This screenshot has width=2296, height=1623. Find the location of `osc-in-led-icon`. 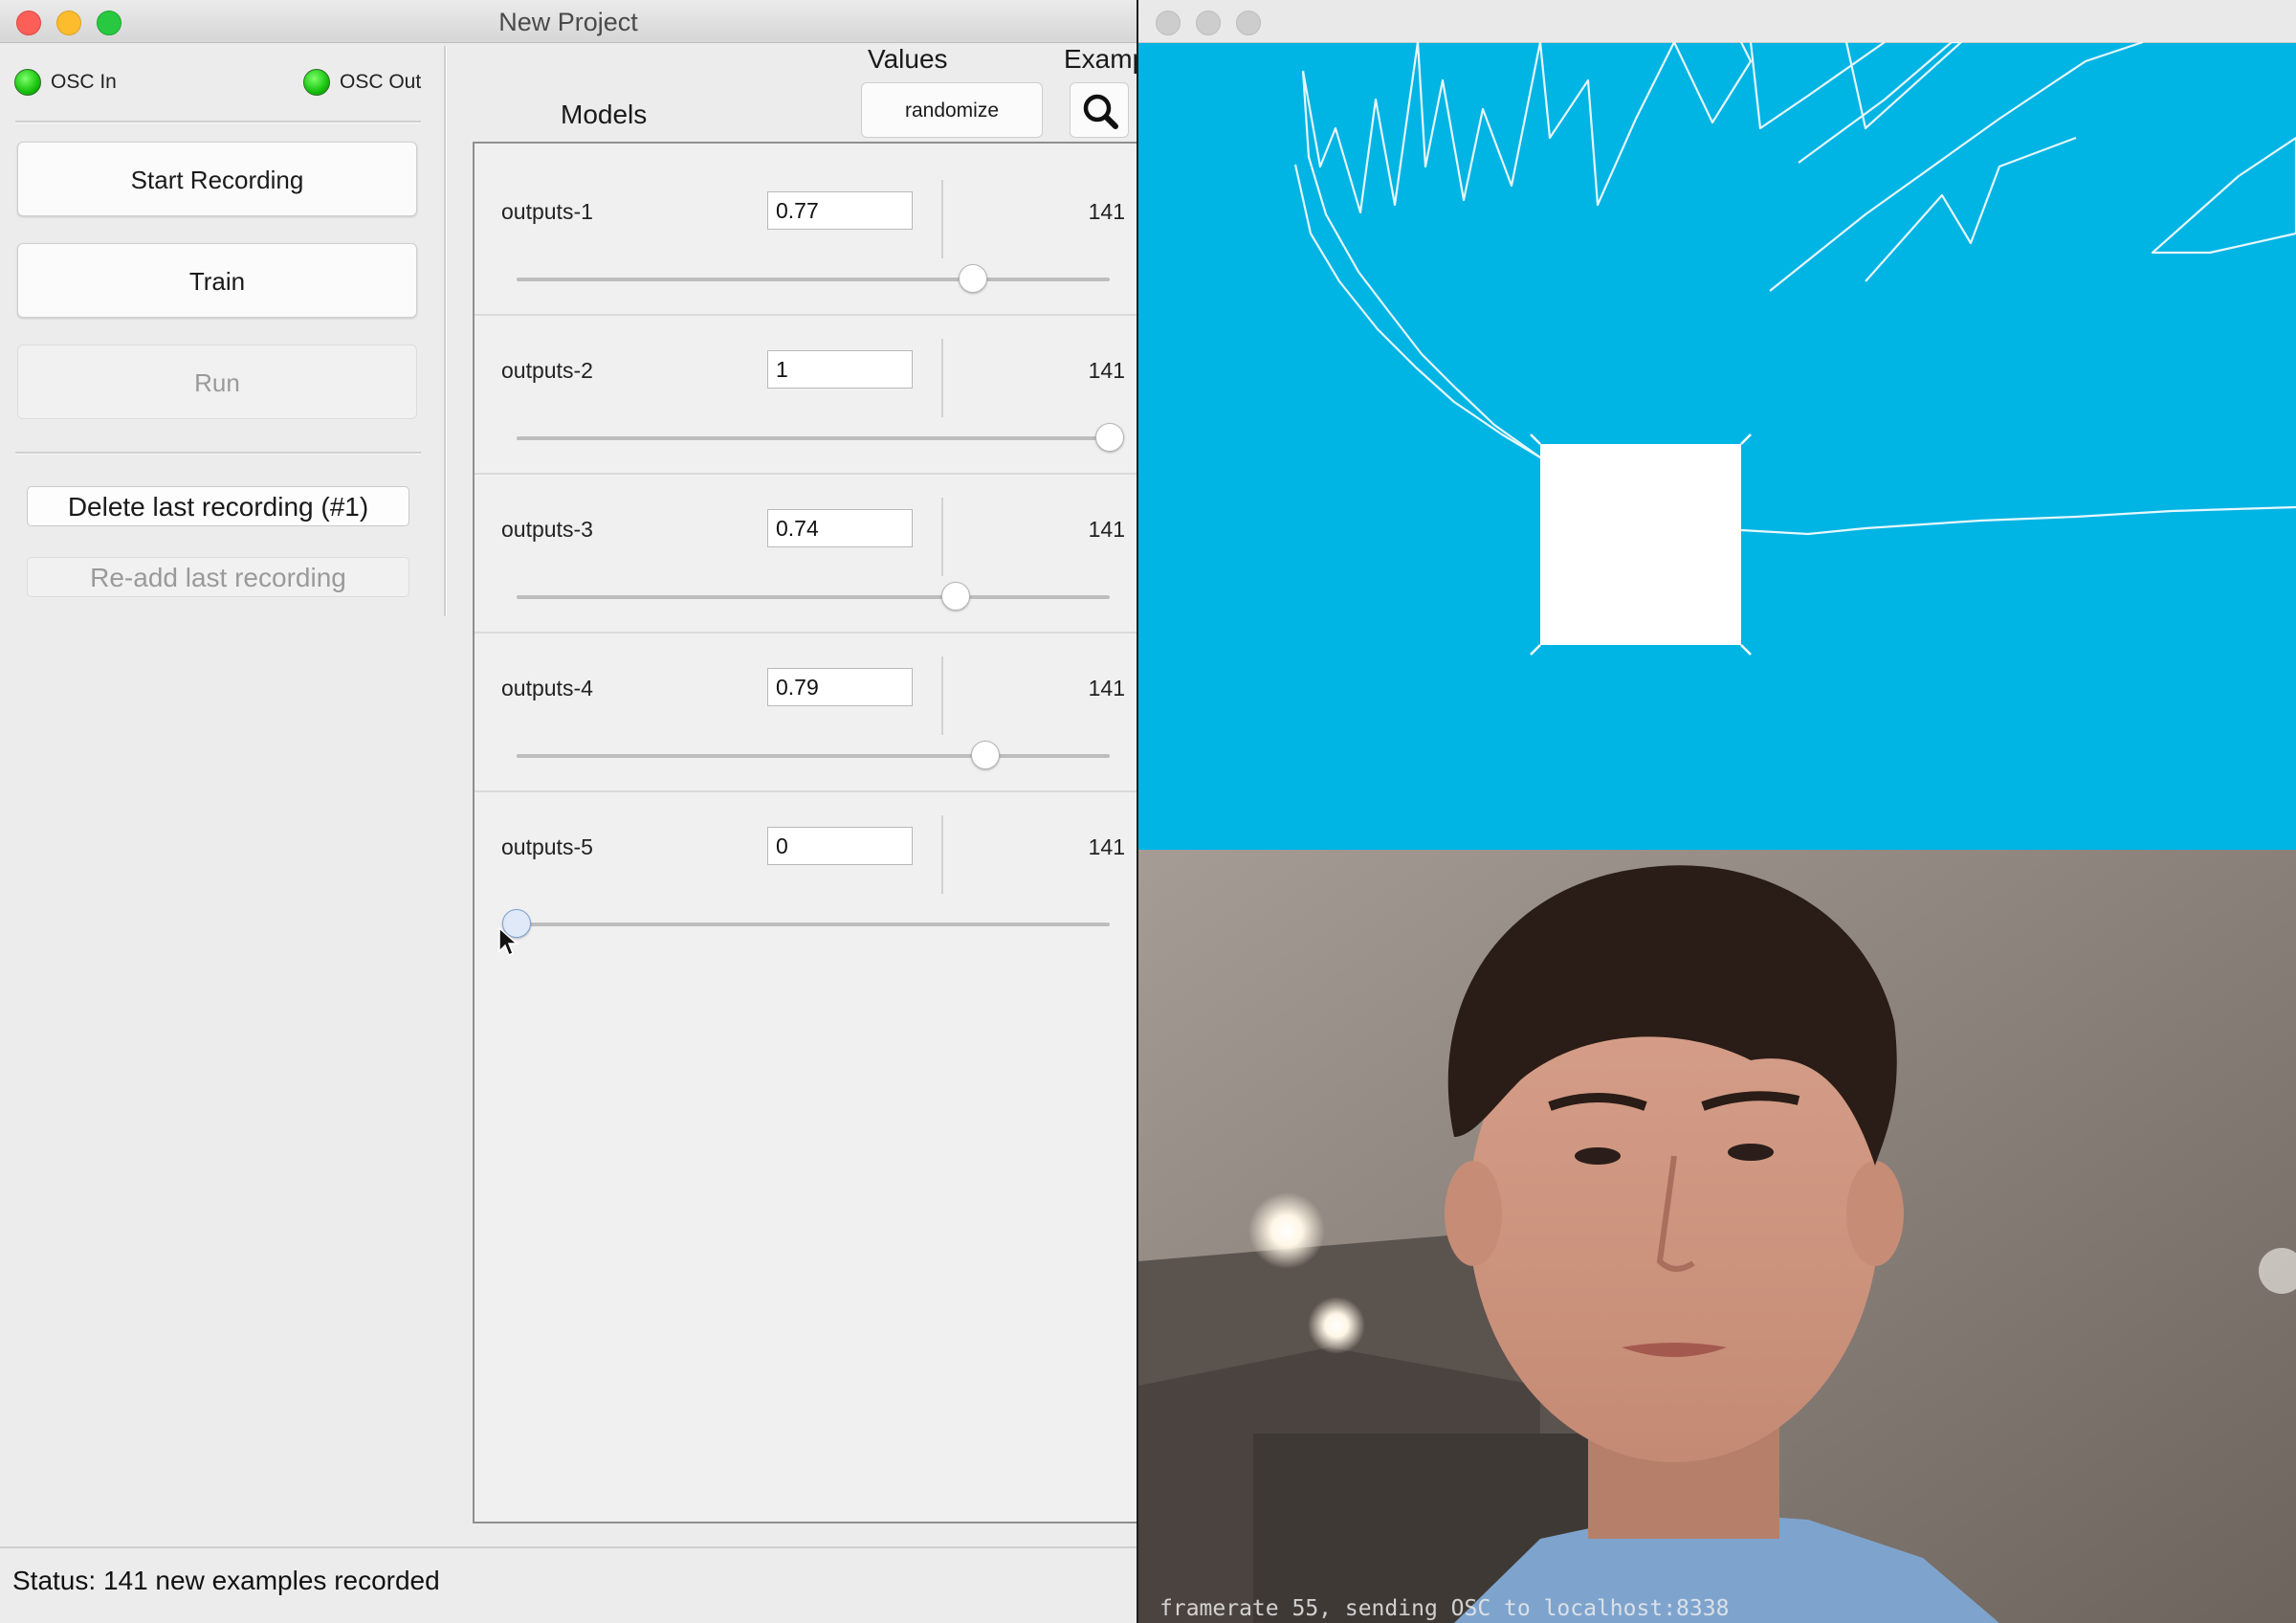

osc-in-led-icon is located at coordinates (27, 82).